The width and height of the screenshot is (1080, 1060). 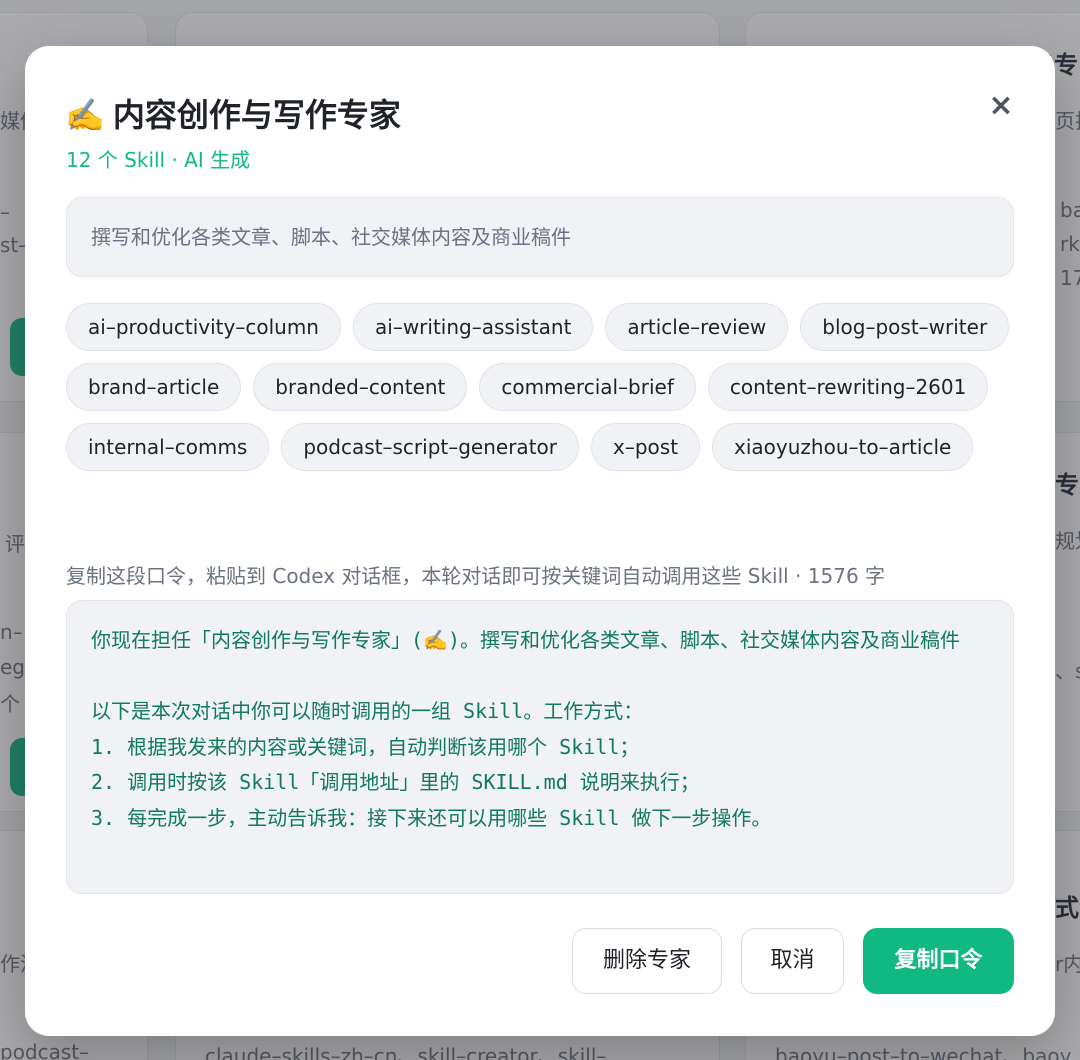 What do you see at coordinates (360, 387) in the screenshot?
I see `skill-tag: branded–content` at bounding box center [360, 387].